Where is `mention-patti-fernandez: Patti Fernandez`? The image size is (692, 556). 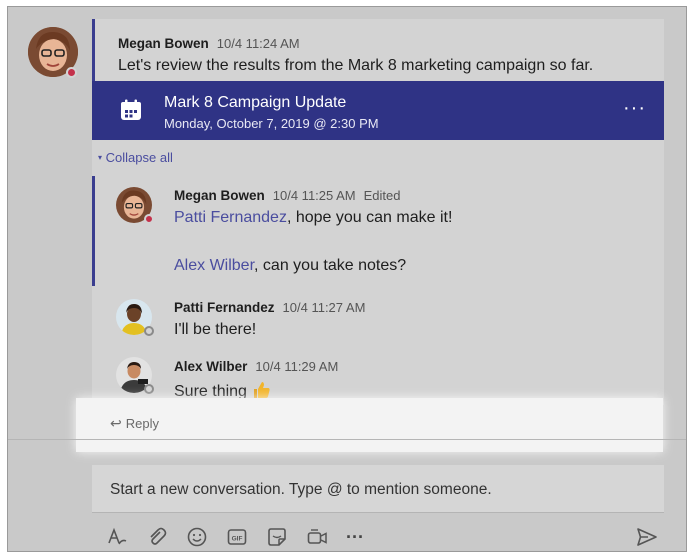
mention-patti-fernandez: Patti Fernandez is located at coordinates (230, 217).